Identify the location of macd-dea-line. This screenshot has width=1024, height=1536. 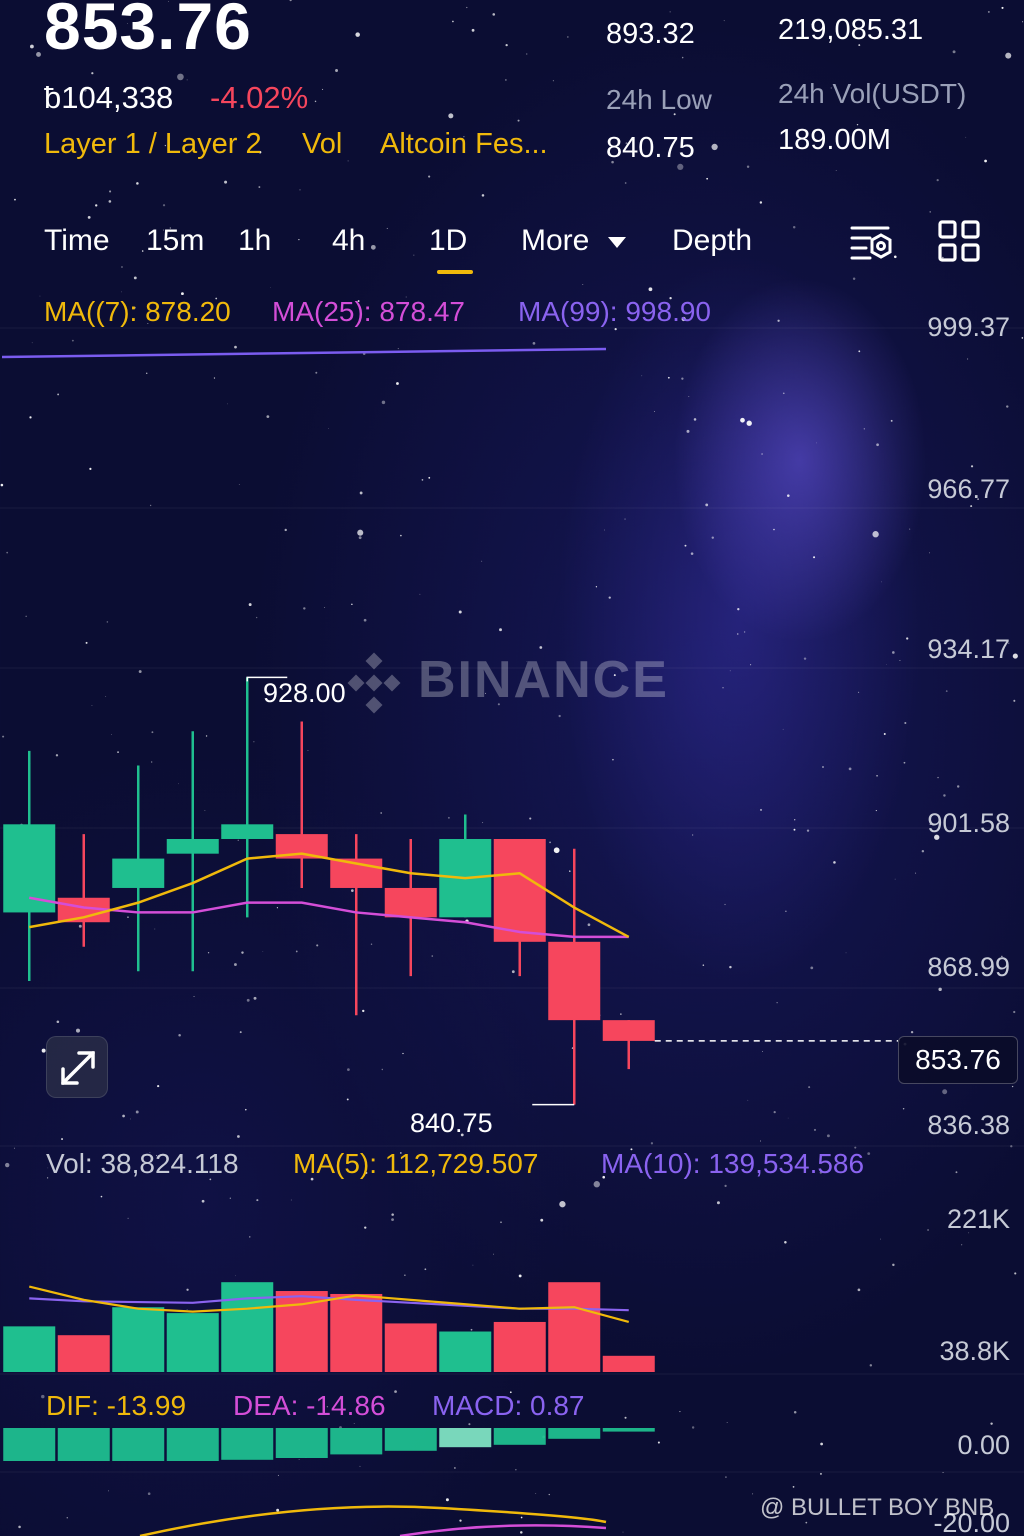
(503, 1530).